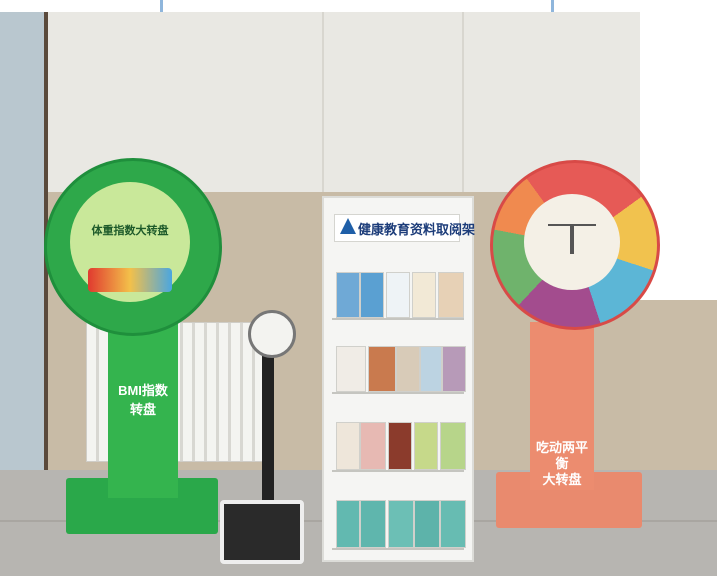  I want to click on diet-post-label-line2: 大转盘, so click(562, 479).